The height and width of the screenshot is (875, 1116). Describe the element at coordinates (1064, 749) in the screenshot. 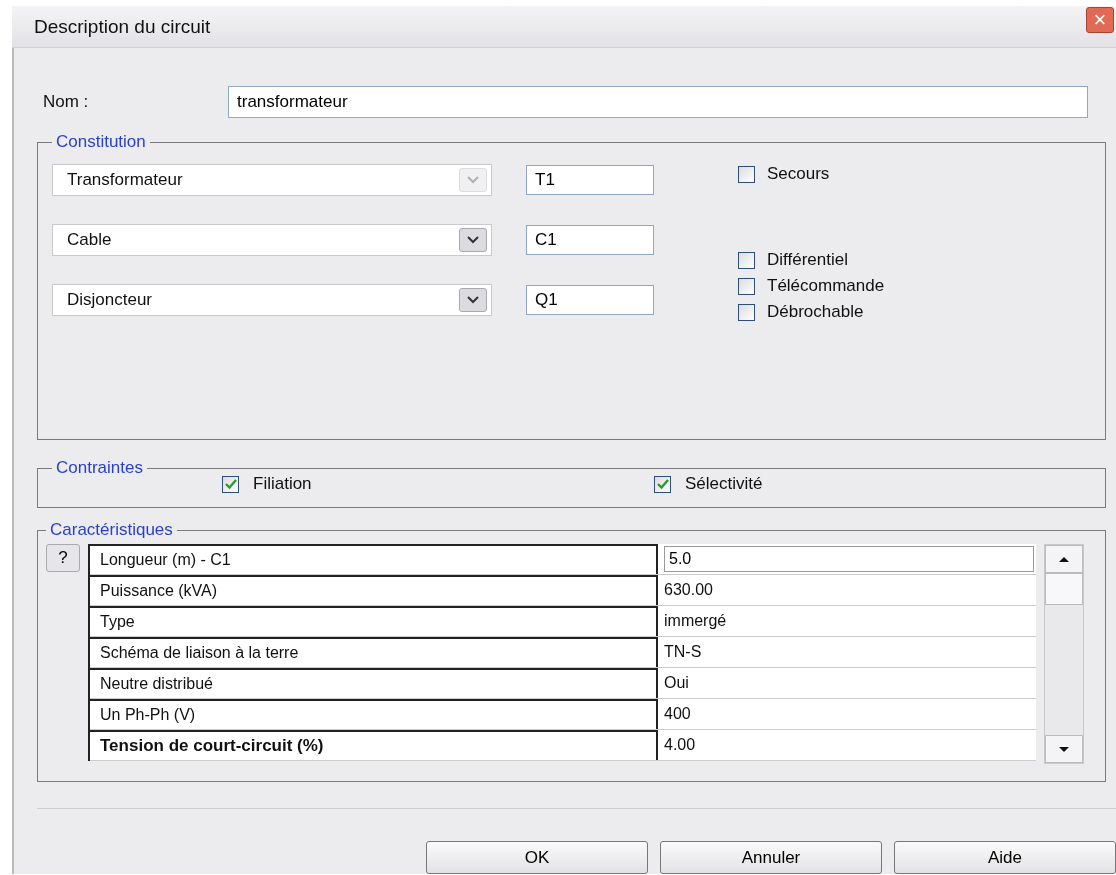

I see `scroll-down-icon` at that location.